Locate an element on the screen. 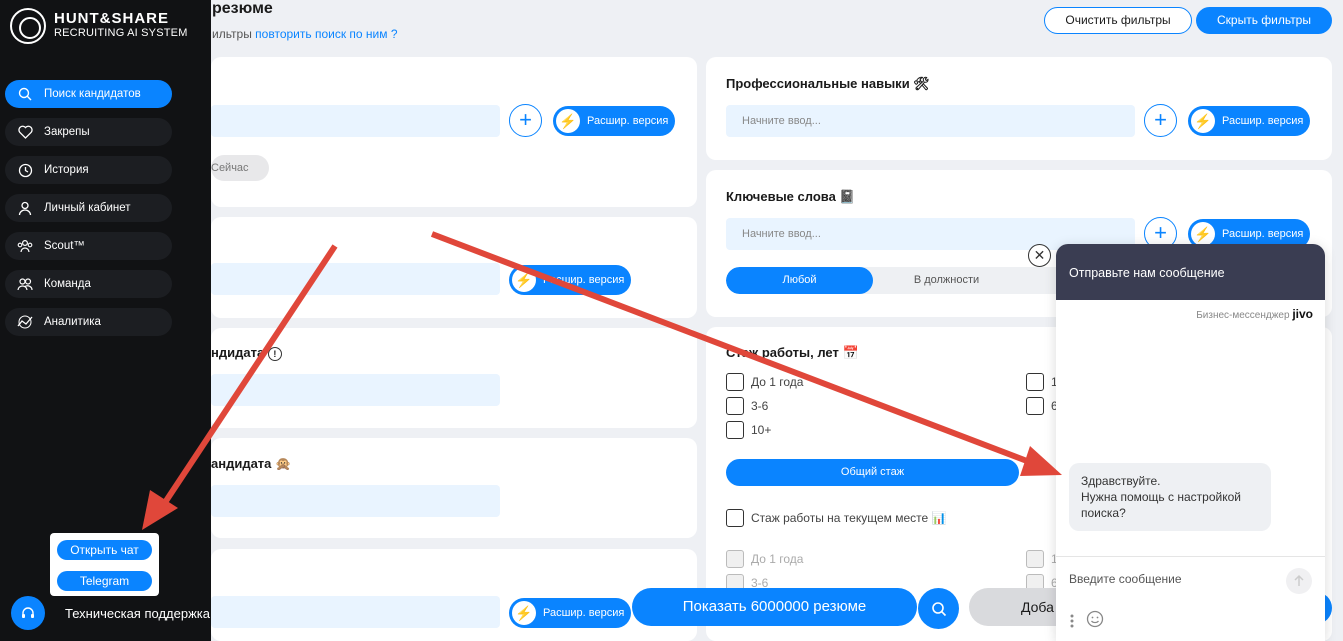 The height and width of the screenshot is (641, 1343). segment-in-position: В должности is located at coordinates (946, 280).